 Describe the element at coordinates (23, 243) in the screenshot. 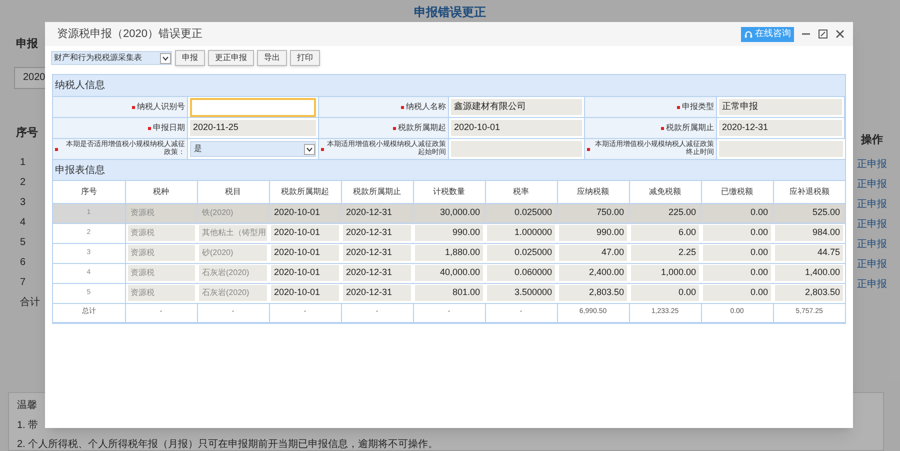

I see `row-number: 5` at that location.